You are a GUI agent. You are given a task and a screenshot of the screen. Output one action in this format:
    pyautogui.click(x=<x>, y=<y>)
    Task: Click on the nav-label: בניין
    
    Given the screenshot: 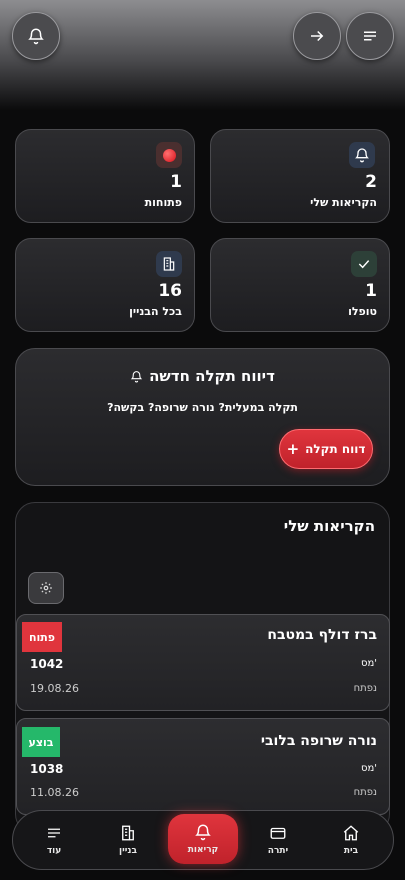 What is the action you would take?
    pyautogui.click(x=128, y=851)
    